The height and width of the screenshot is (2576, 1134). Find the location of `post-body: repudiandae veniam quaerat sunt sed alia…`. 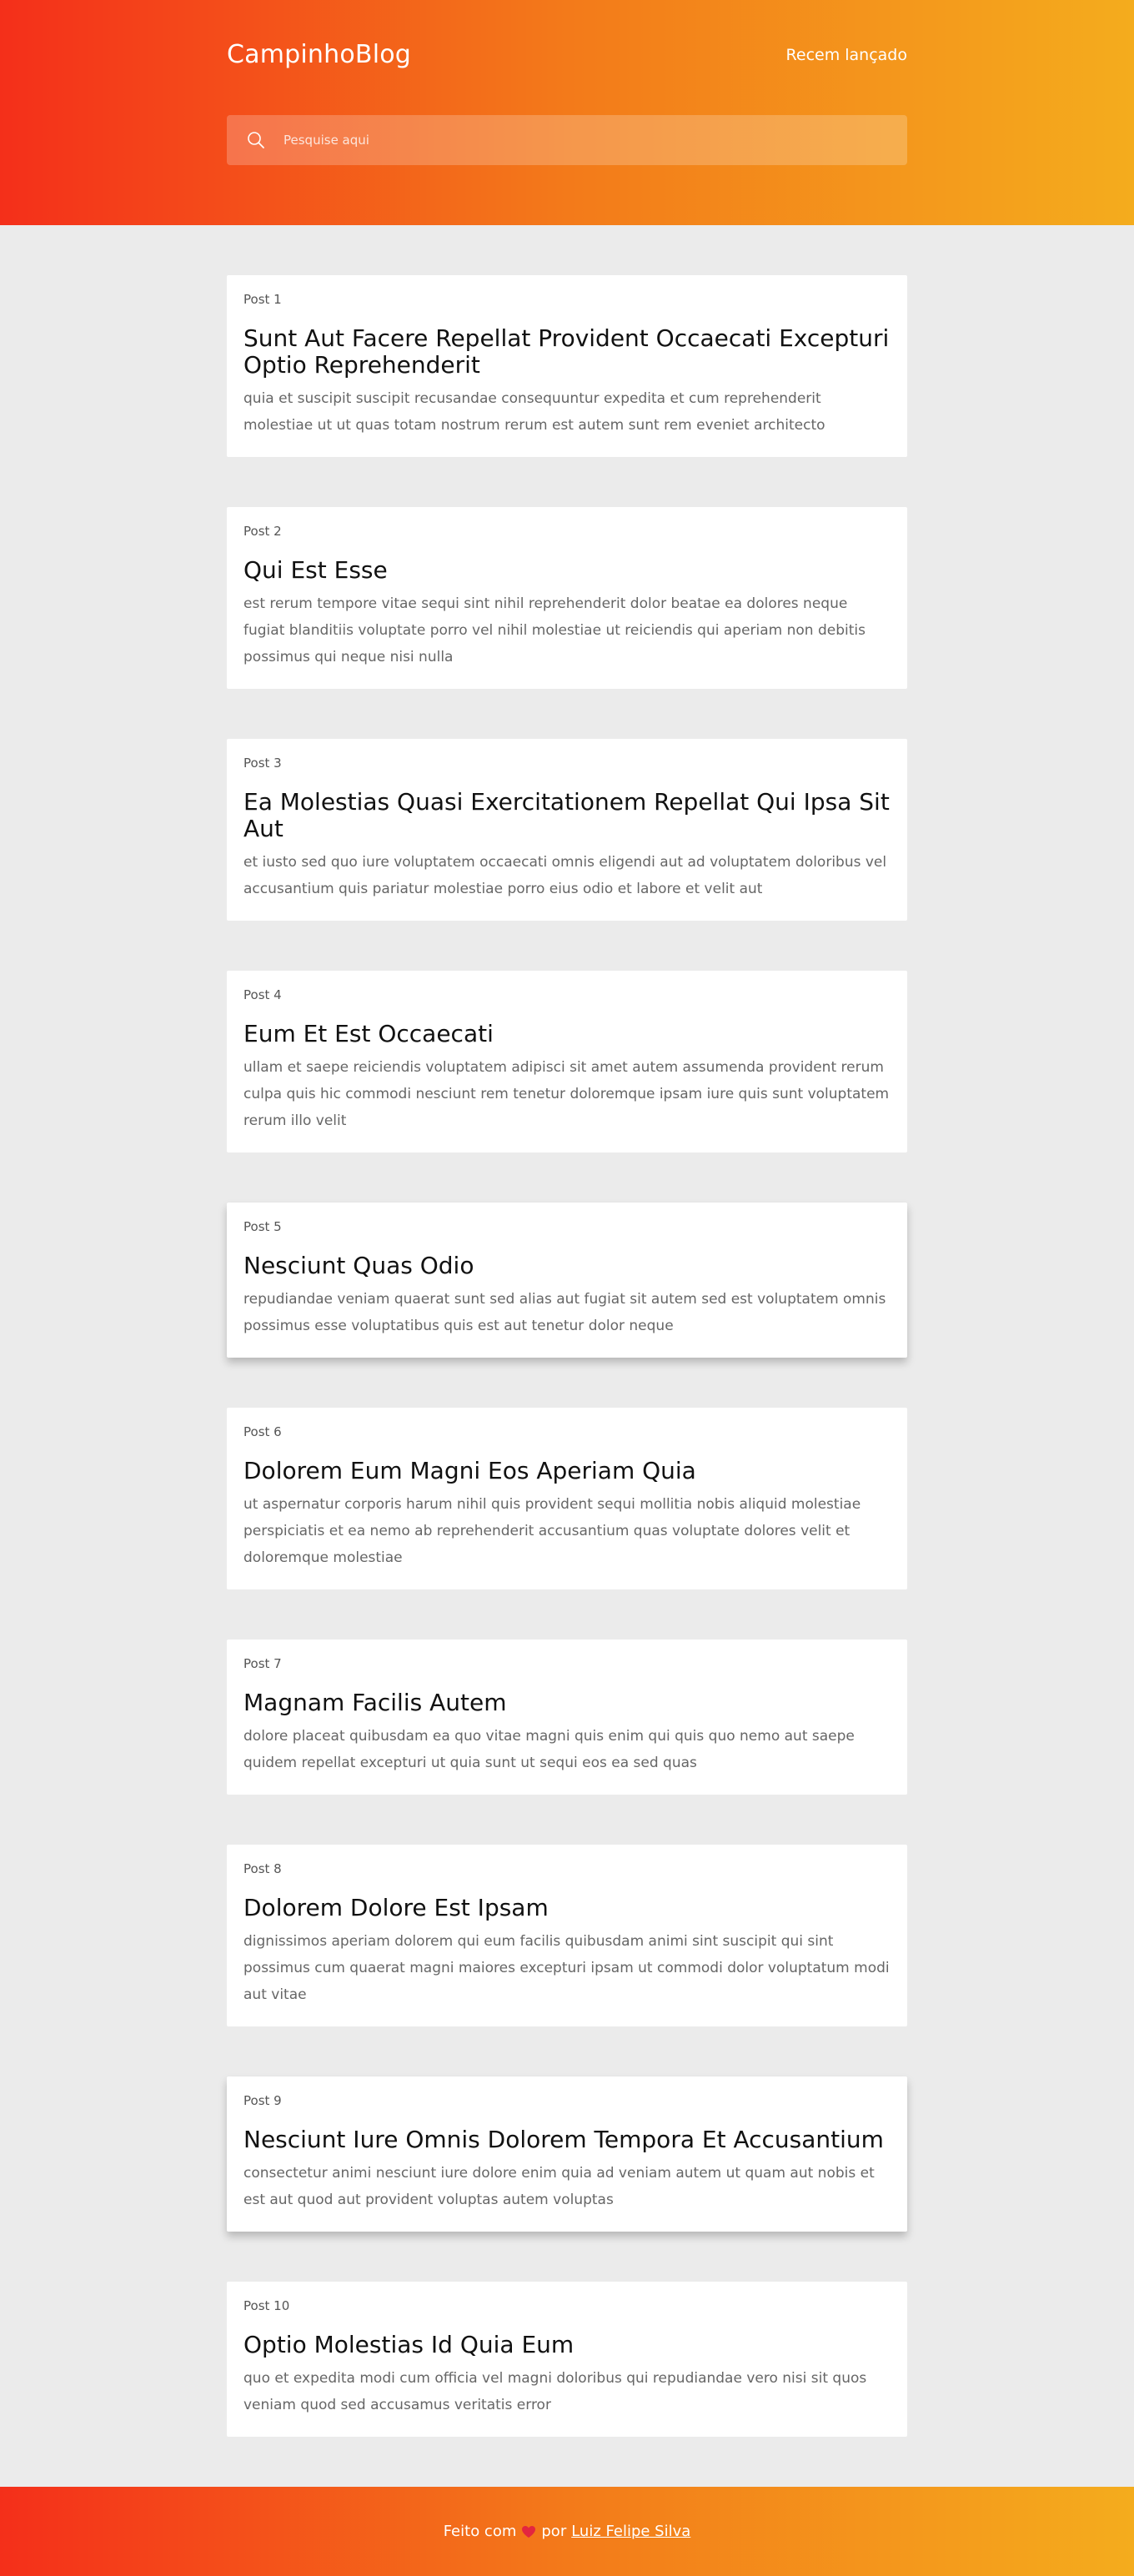

post-body: repudiandae veniam quaerat sunt sed alia… is located at coordinates (564, 1312).